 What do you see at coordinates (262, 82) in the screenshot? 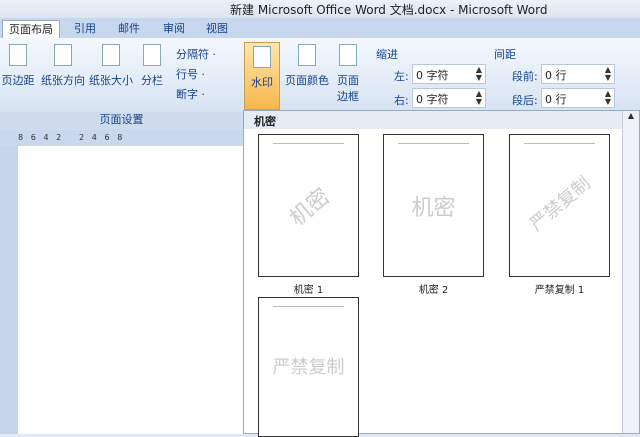
I see `watermark-label: 水印` at bounding box center [262, 82].